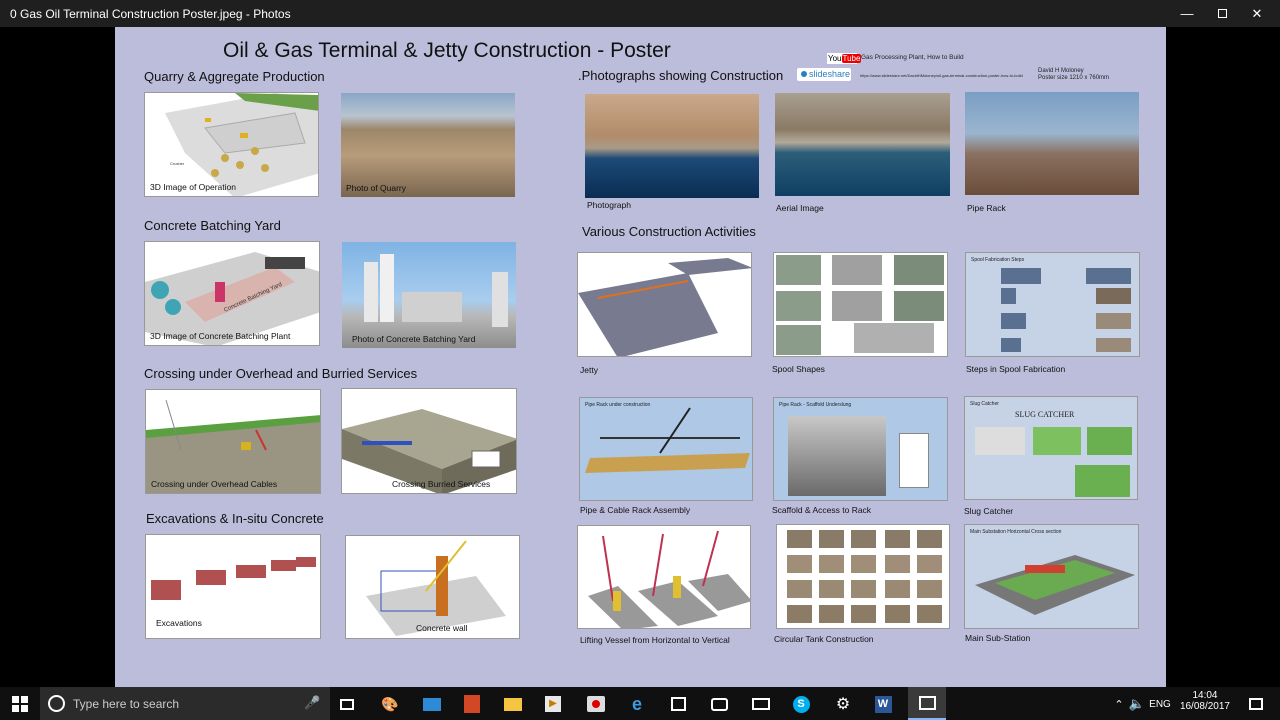 The image size is (1280, 720). I want to click on cable-rack-drawing, so click(667, 440).